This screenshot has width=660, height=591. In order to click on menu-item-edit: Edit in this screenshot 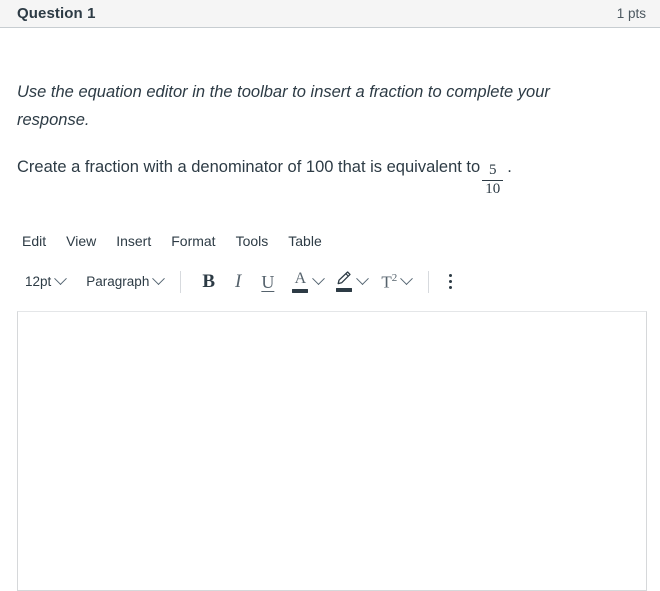, I will do `click(36, 241)`.